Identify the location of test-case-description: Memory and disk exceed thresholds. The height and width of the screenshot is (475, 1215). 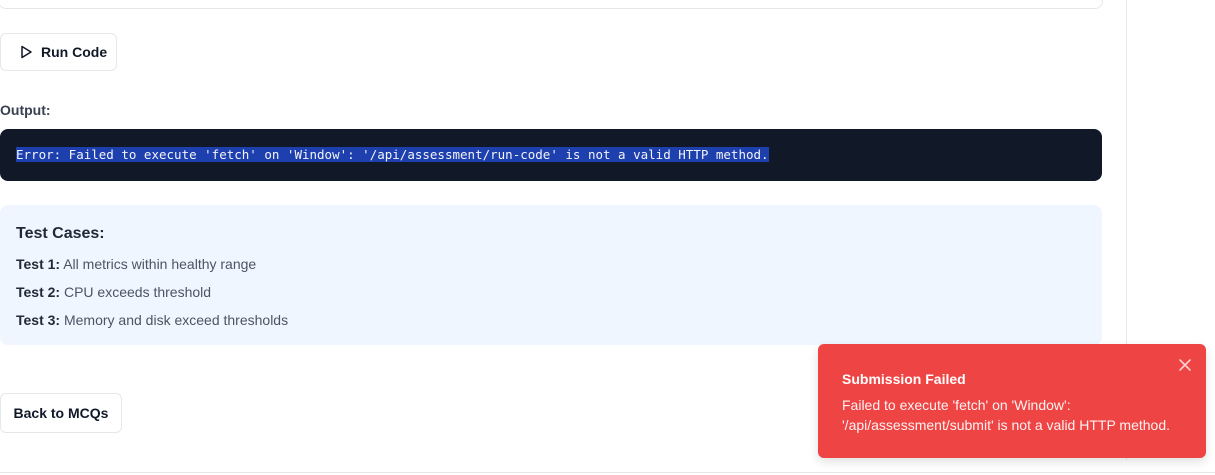
(176, 320).